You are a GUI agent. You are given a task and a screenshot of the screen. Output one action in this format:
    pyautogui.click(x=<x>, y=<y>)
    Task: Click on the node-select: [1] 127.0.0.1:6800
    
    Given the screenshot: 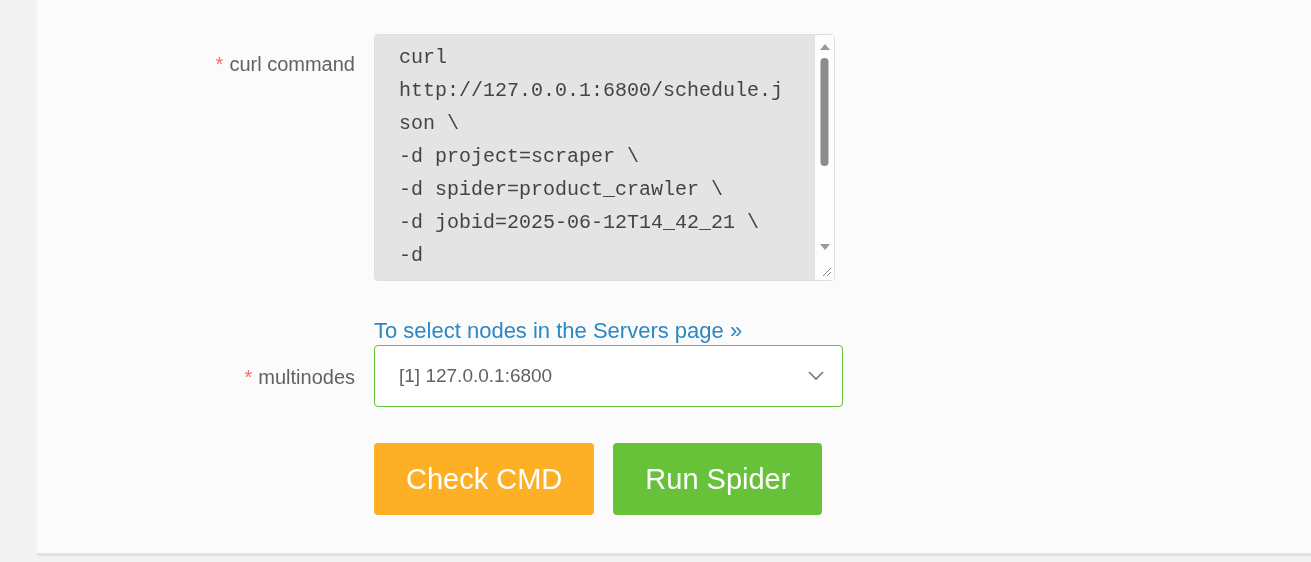 What is the action you would take?
    pyautogui.click(x=608, y=376)
    